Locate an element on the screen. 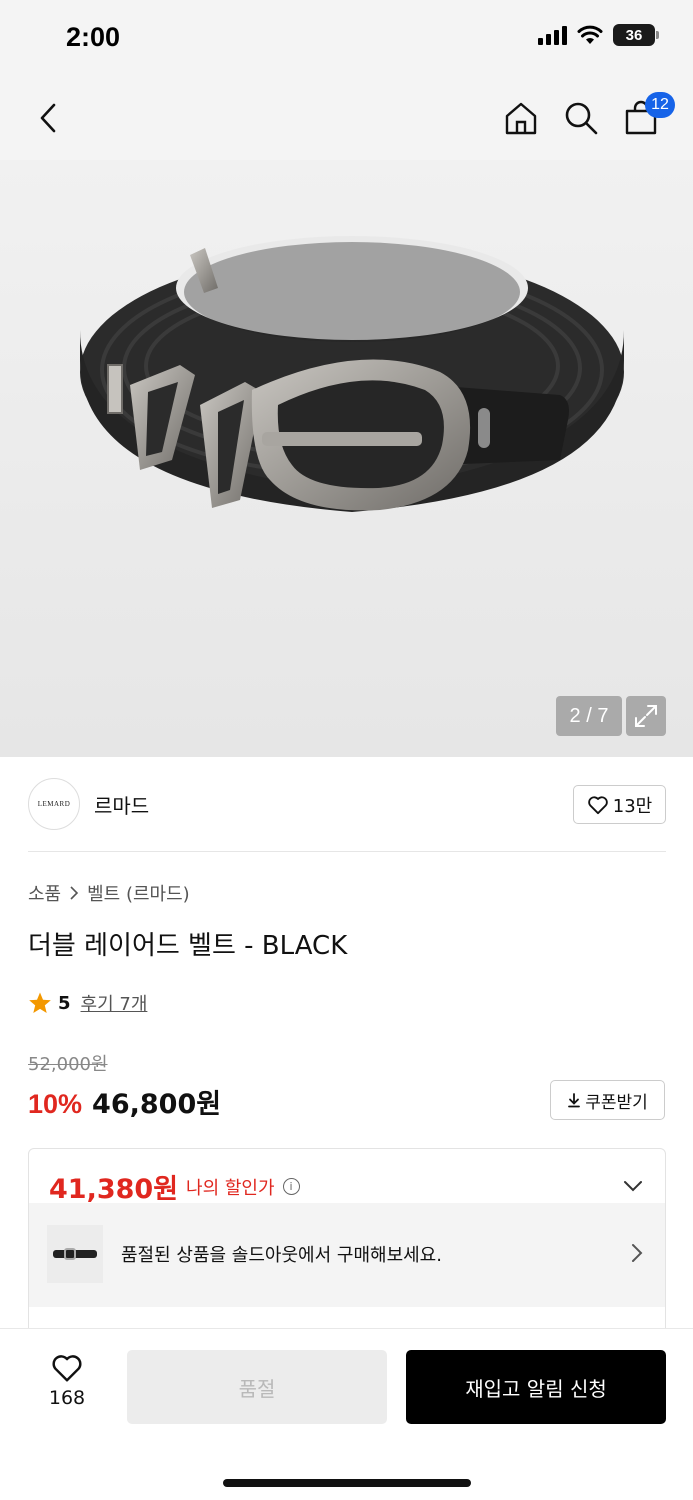 The image size is (693, 1500). discount-rate: 10% is located at coordinates (55, 1104).